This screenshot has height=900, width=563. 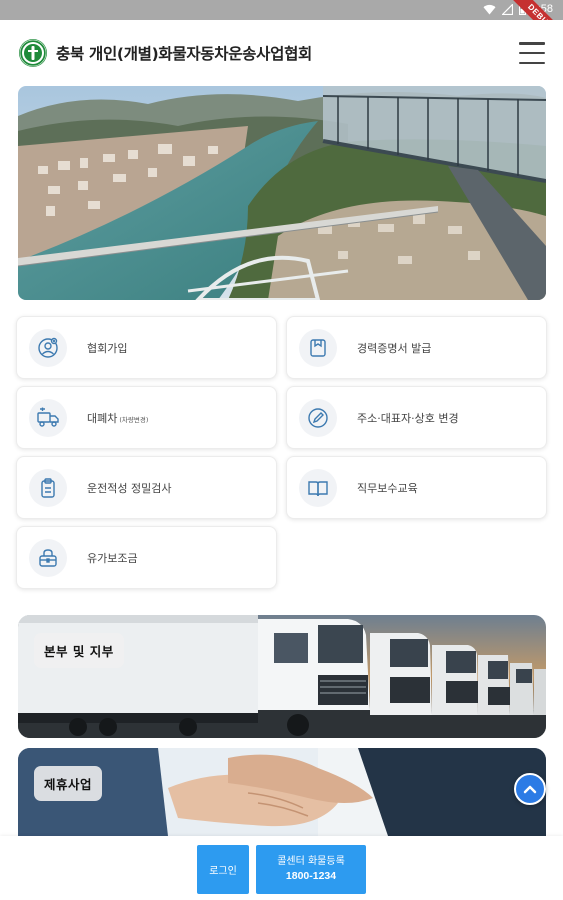 I want to click on lock-bag-icon, so click(x=48, y=557).